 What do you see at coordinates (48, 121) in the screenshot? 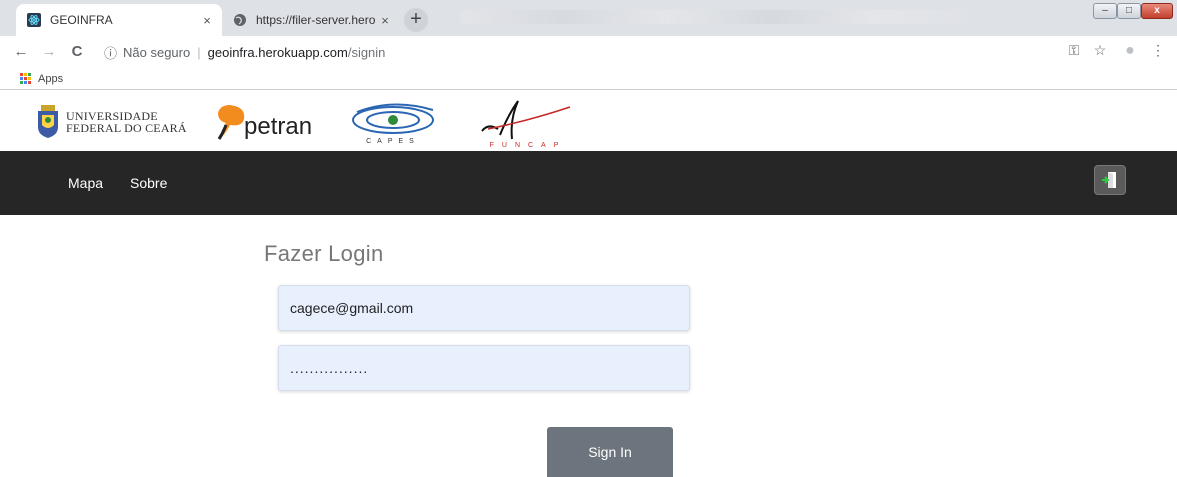
I see `ufc-shield-icon` at bounding box center [48, 121].